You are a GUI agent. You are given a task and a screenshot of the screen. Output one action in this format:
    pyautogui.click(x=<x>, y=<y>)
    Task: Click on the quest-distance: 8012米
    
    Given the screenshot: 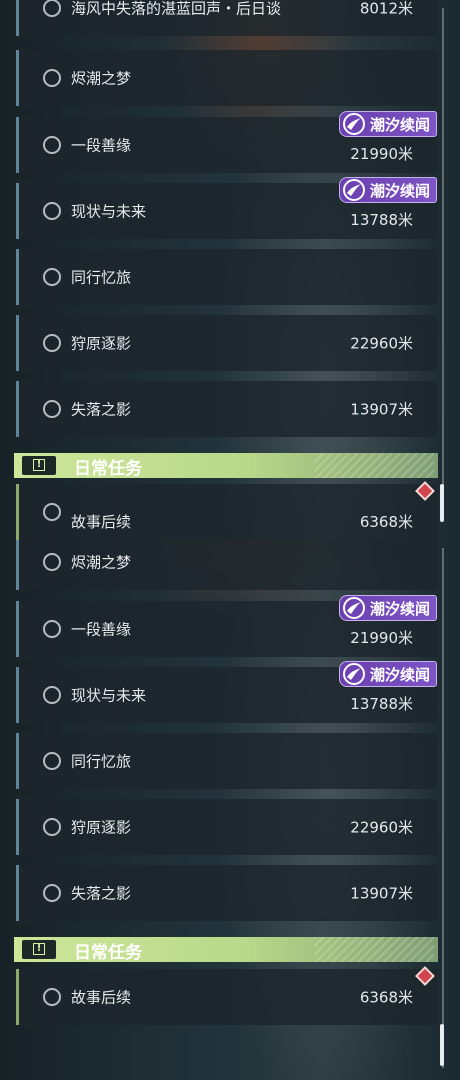 What is the action you would take?
    pyautogui.click(x=386, y=9)
    